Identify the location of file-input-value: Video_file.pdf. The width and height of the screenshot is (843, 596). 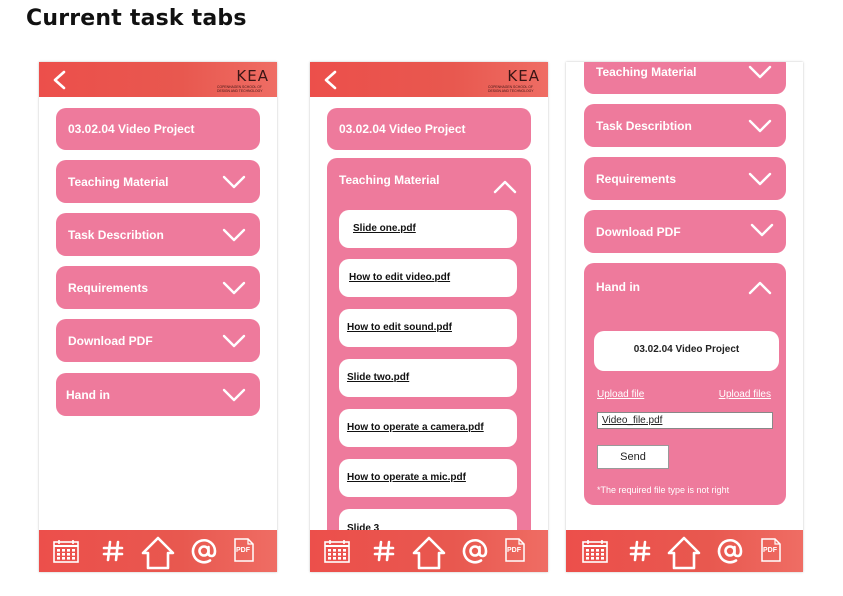
(632, 420).